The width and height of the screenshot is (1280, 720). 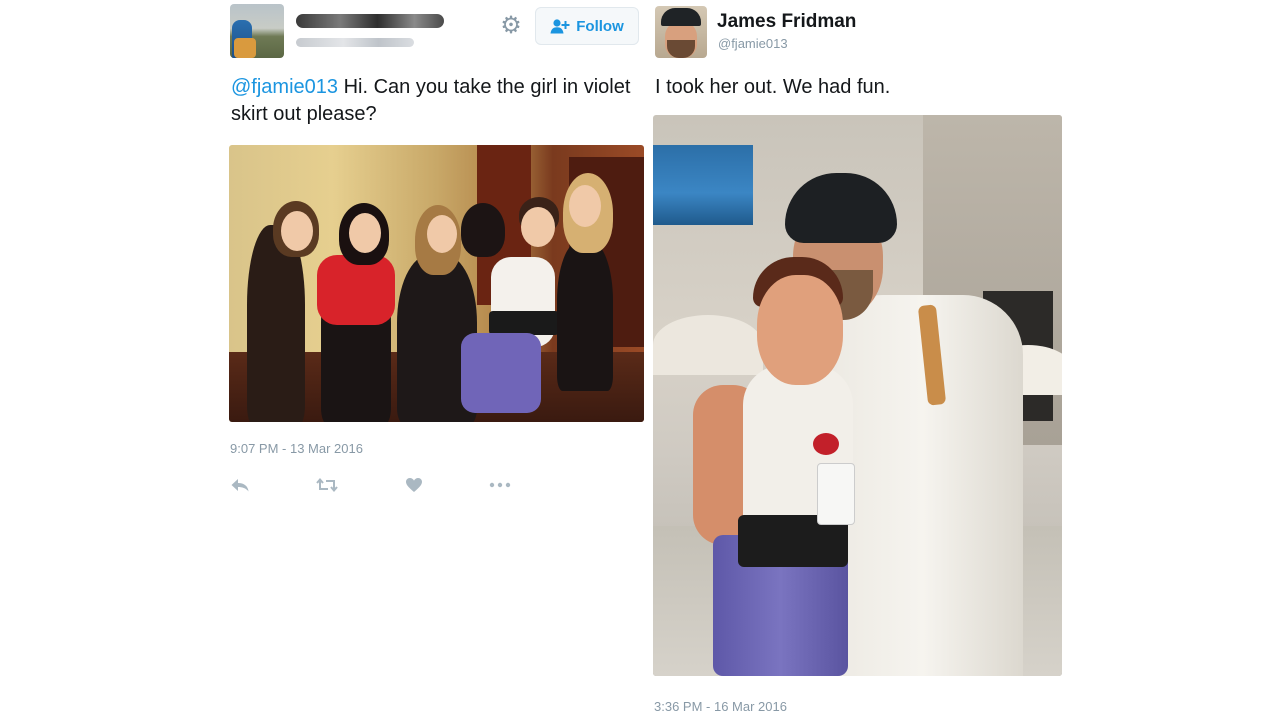 What do you see at coordinates (708, 345) in the screenshot?
I see `photo-umbrella` at bounding box center [708, 345].